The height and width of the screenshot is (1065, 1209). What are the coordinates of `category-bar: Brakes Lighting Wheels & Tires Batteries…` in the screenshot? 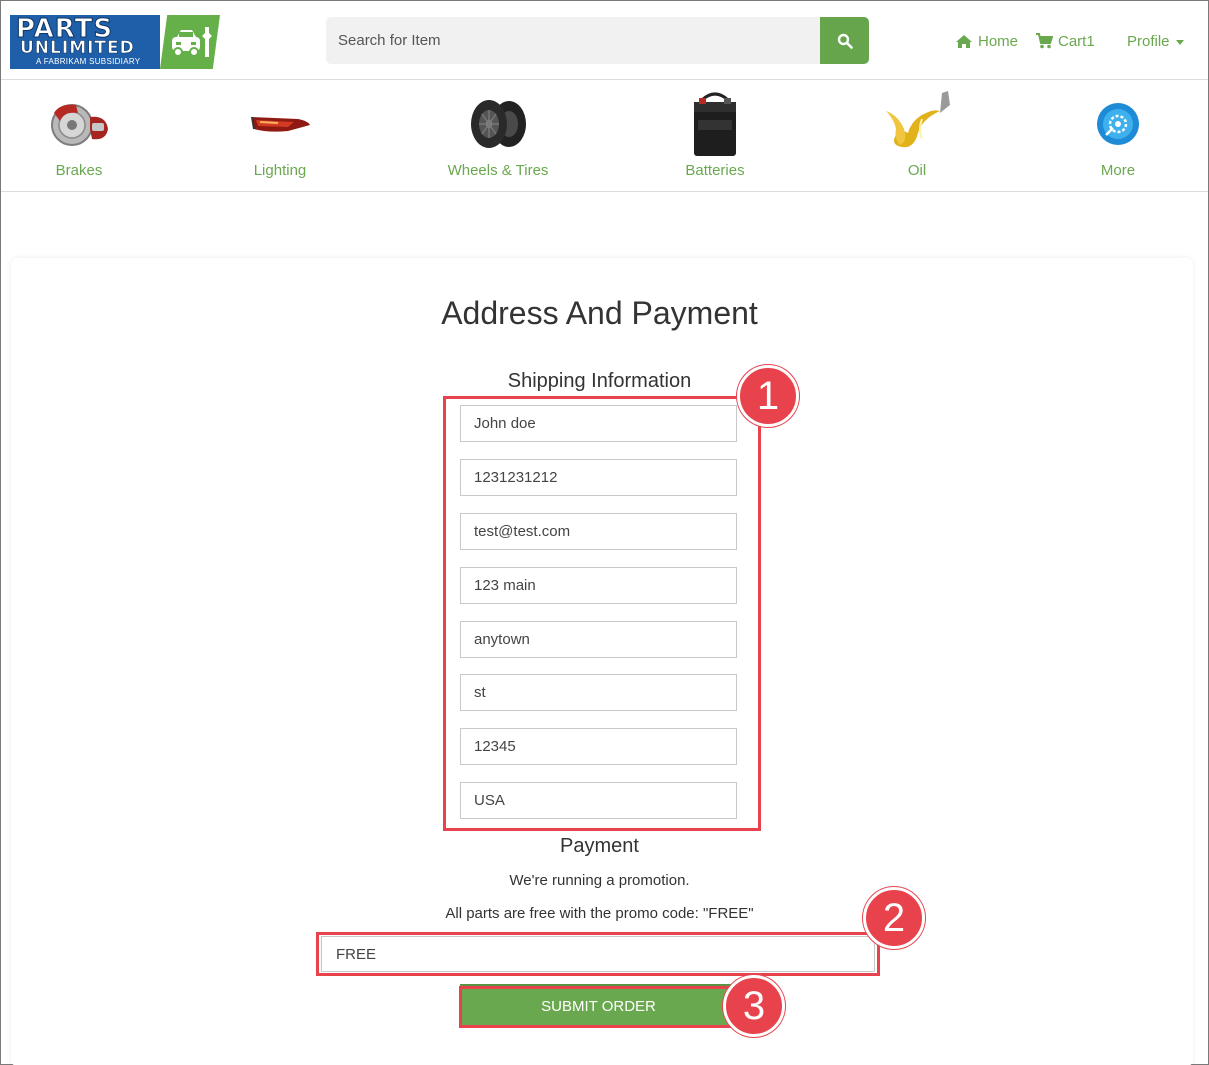 It's located at (604, 136).